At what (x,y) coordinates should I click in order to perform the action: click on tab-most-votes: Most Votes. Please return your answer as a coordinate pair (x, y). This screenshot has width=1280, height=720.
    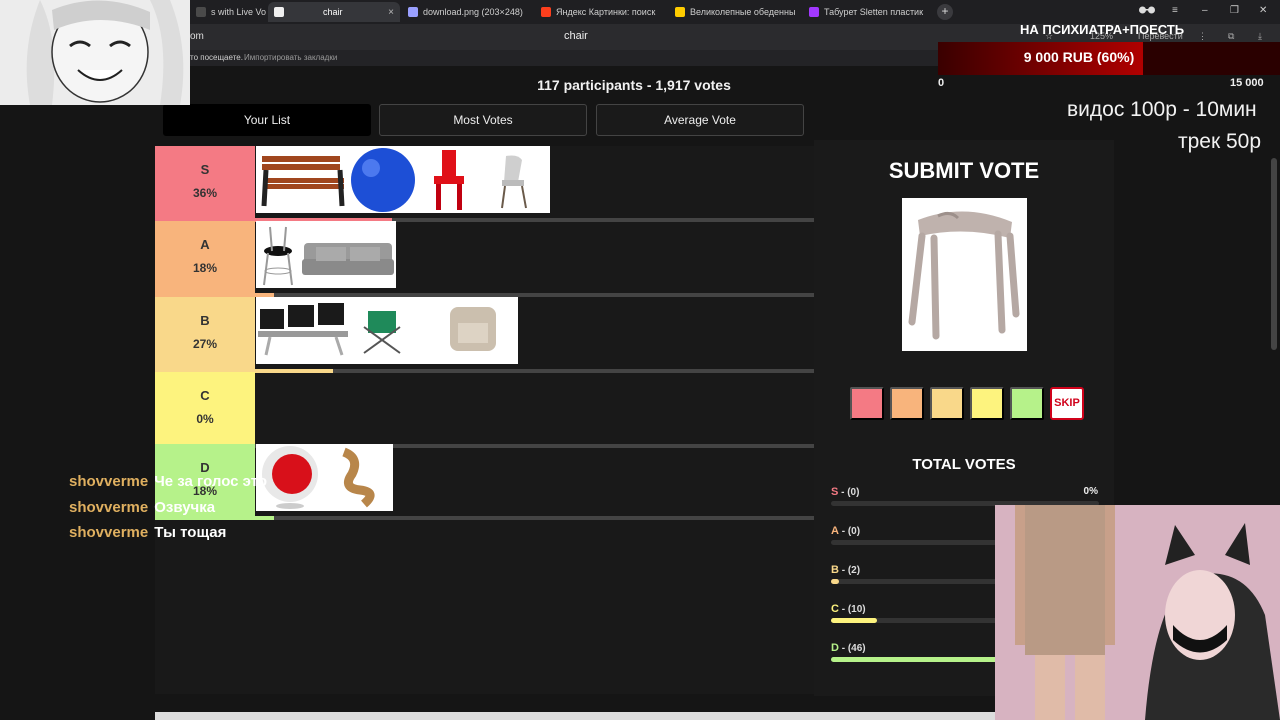
    Looking at the image, I should click on (483, 120).